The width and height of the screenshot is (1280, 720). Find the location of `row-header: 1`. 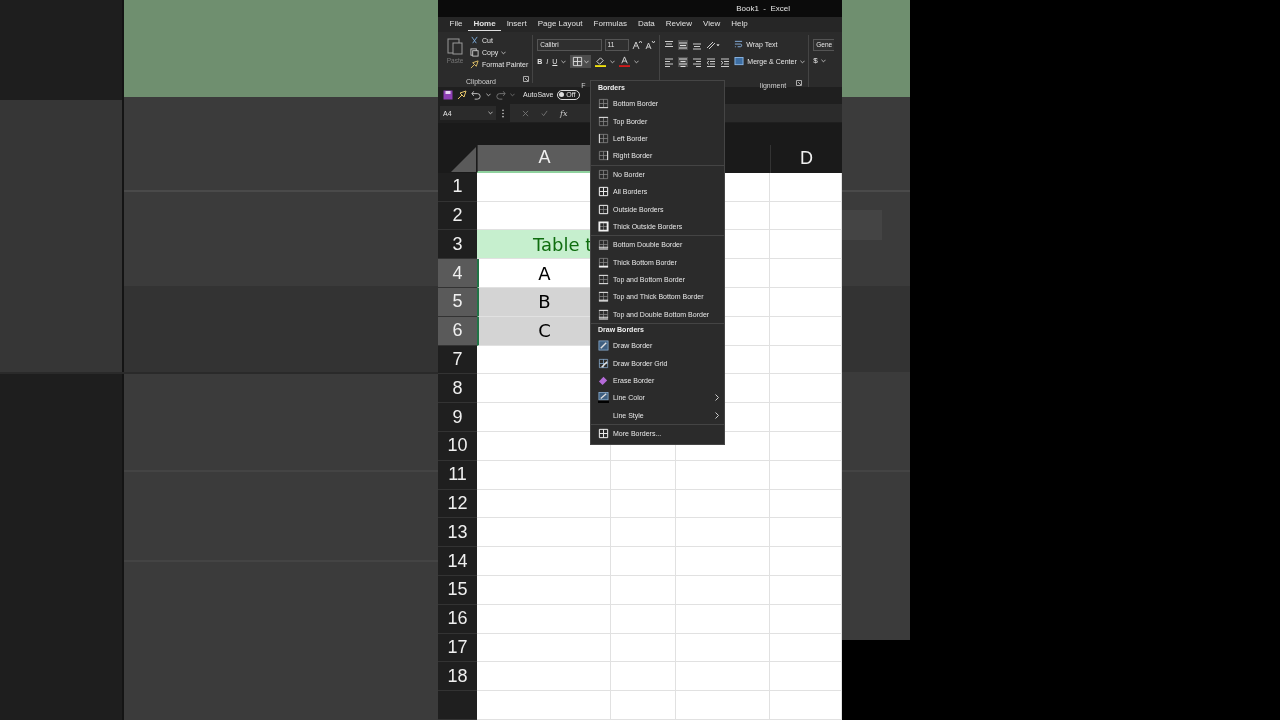

row-header: 1 is located at coordinates (457, 187).